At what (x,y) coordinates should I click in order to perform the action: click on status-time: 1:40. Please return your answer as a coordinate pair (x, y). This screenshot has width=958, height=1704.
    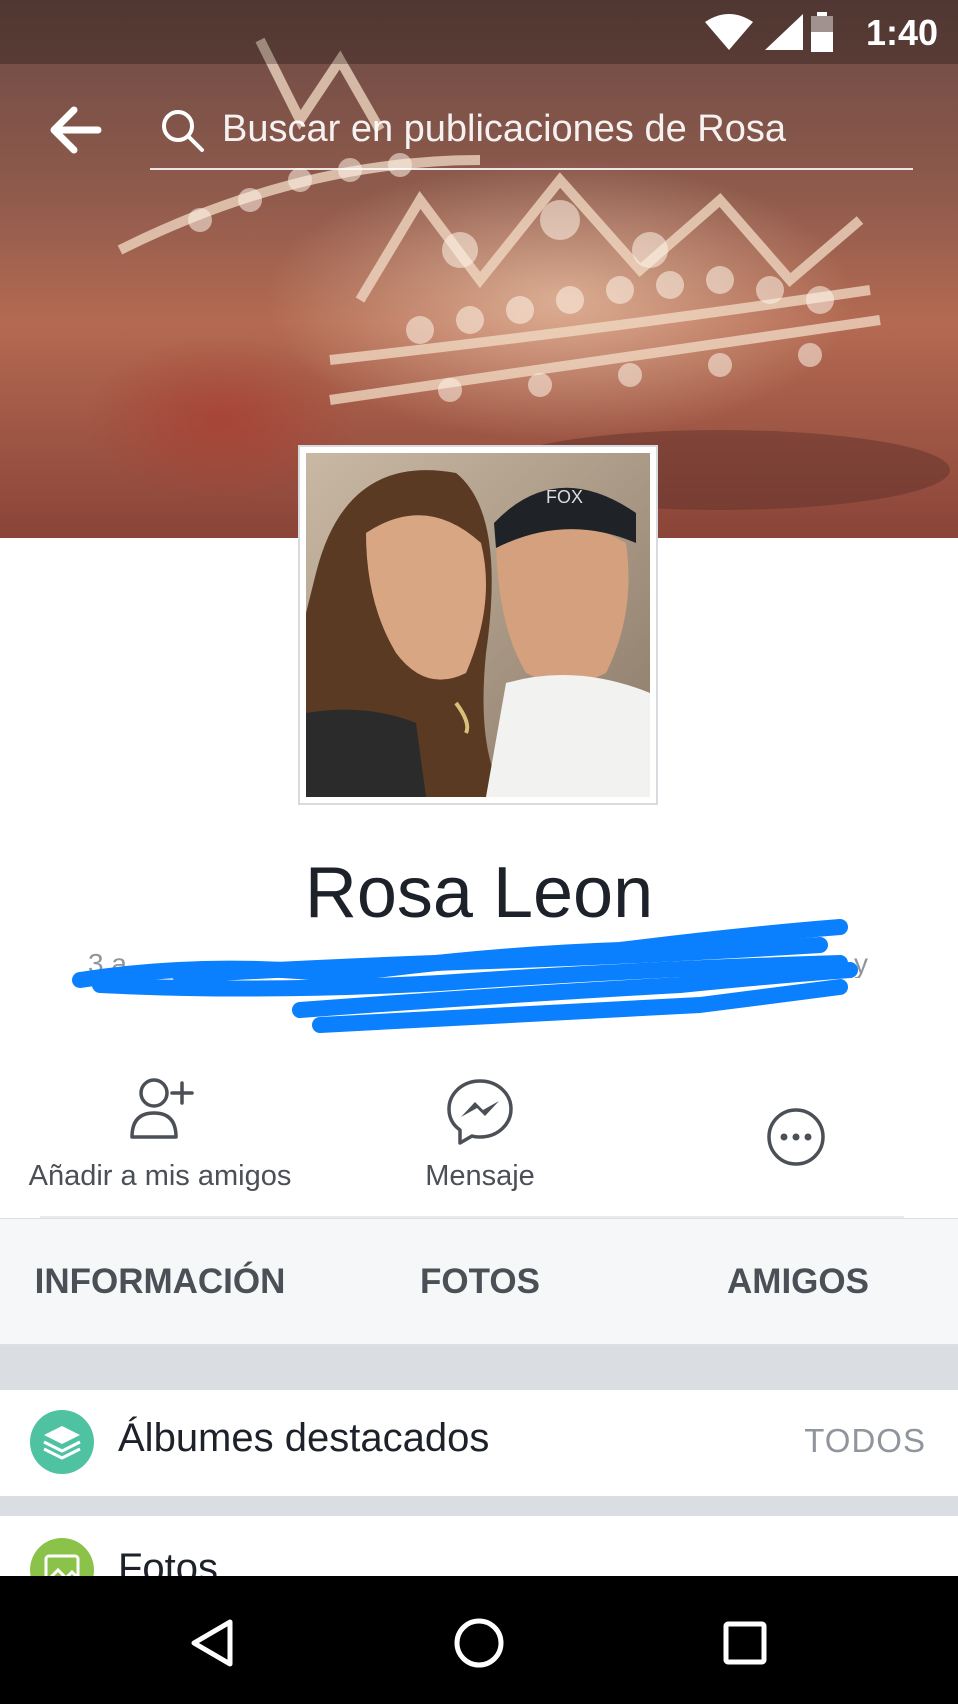
    Looking at the image, I should click on (901, 32).